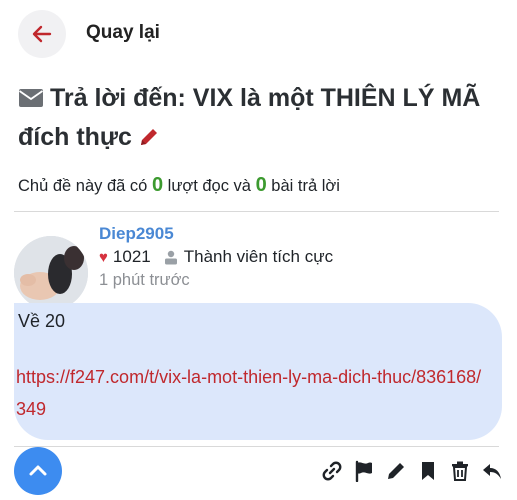 The width and height of the screenshot is (517, 500). I want to click on edit-icon, so click(396, 471).